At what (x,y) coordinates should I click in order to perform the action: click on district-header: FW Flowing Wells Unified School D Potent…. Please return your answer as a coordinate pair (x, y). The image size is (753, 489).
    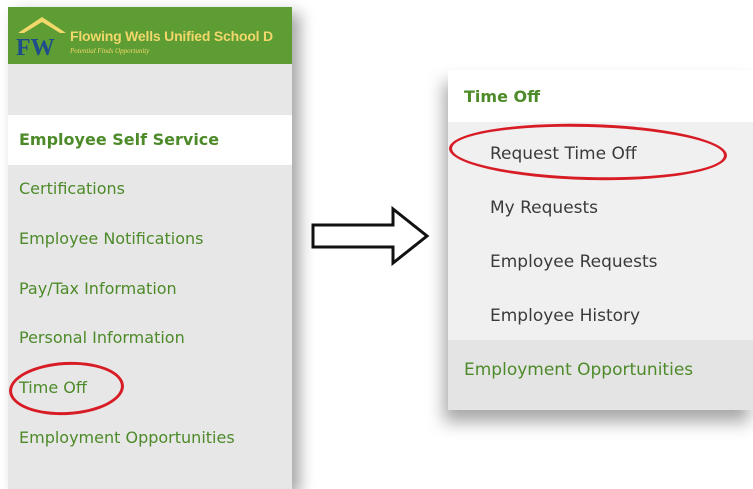
    Looking at the image, I should click on (150, 35).